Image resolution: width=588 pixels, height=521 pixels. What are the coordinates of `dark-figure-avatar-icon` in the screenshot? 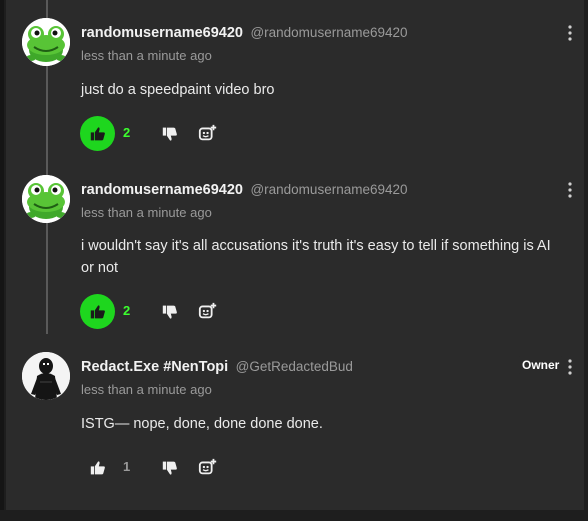 It's located at (46, 376).